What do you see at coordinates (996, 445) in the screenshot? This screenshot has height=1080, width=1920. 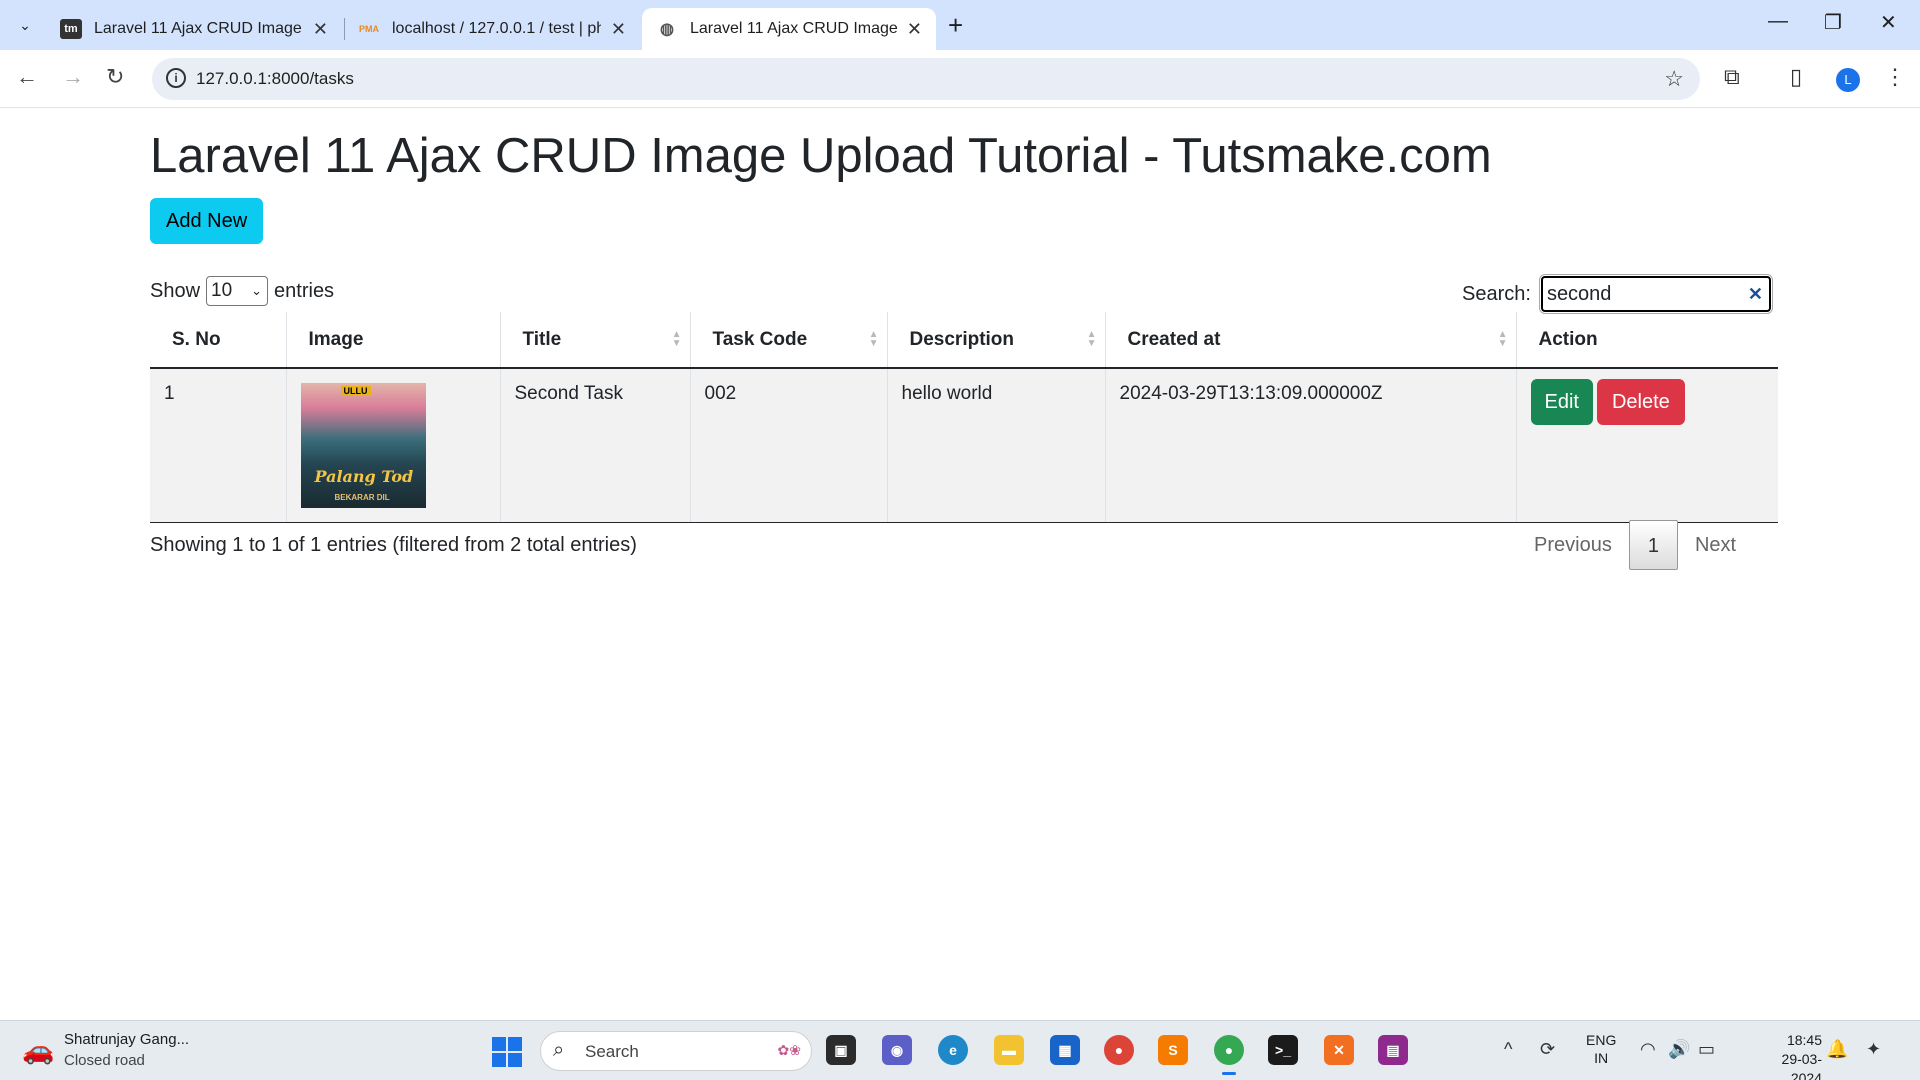 I see `cell-description: hello world` at bounding box center [996, 445].